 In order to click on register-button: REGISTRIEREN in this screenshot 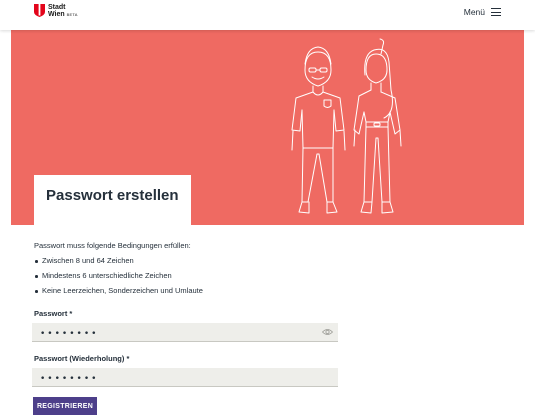, I will do `click(65, 406)`.